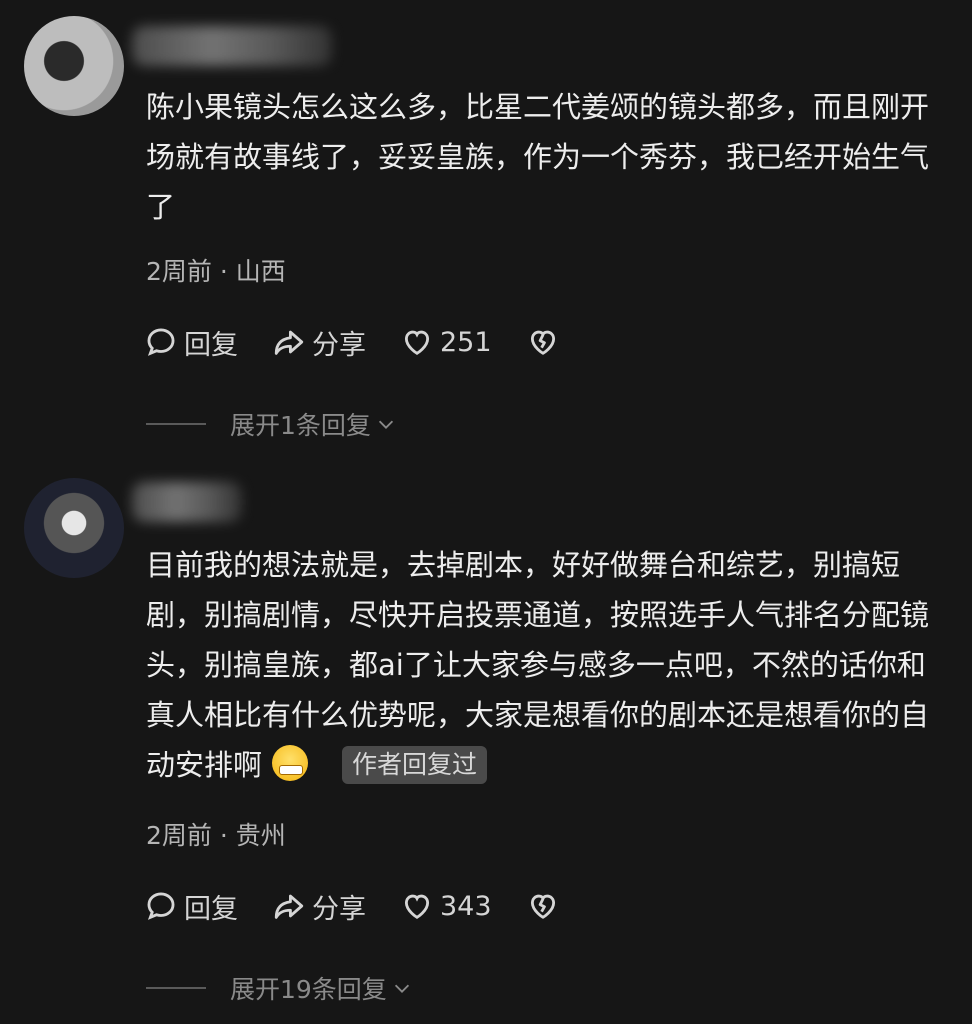 This screenshot has width=972, height=1024. I want to click on like-count: 251, so click(466, 342).